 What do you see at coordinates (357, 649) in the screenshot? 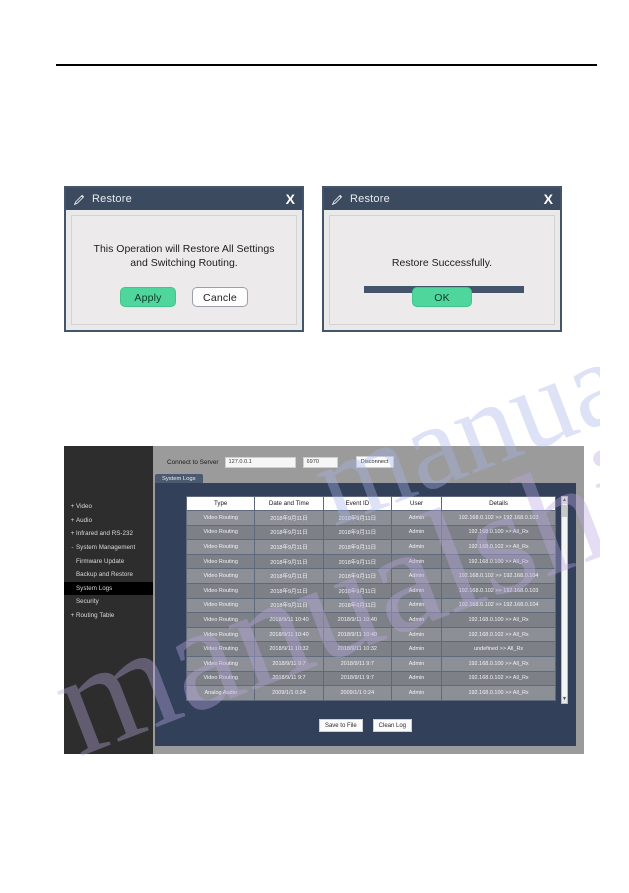
I see `cell-event-id: 2018/9/11 10:32` at bounding box center [357, 649].